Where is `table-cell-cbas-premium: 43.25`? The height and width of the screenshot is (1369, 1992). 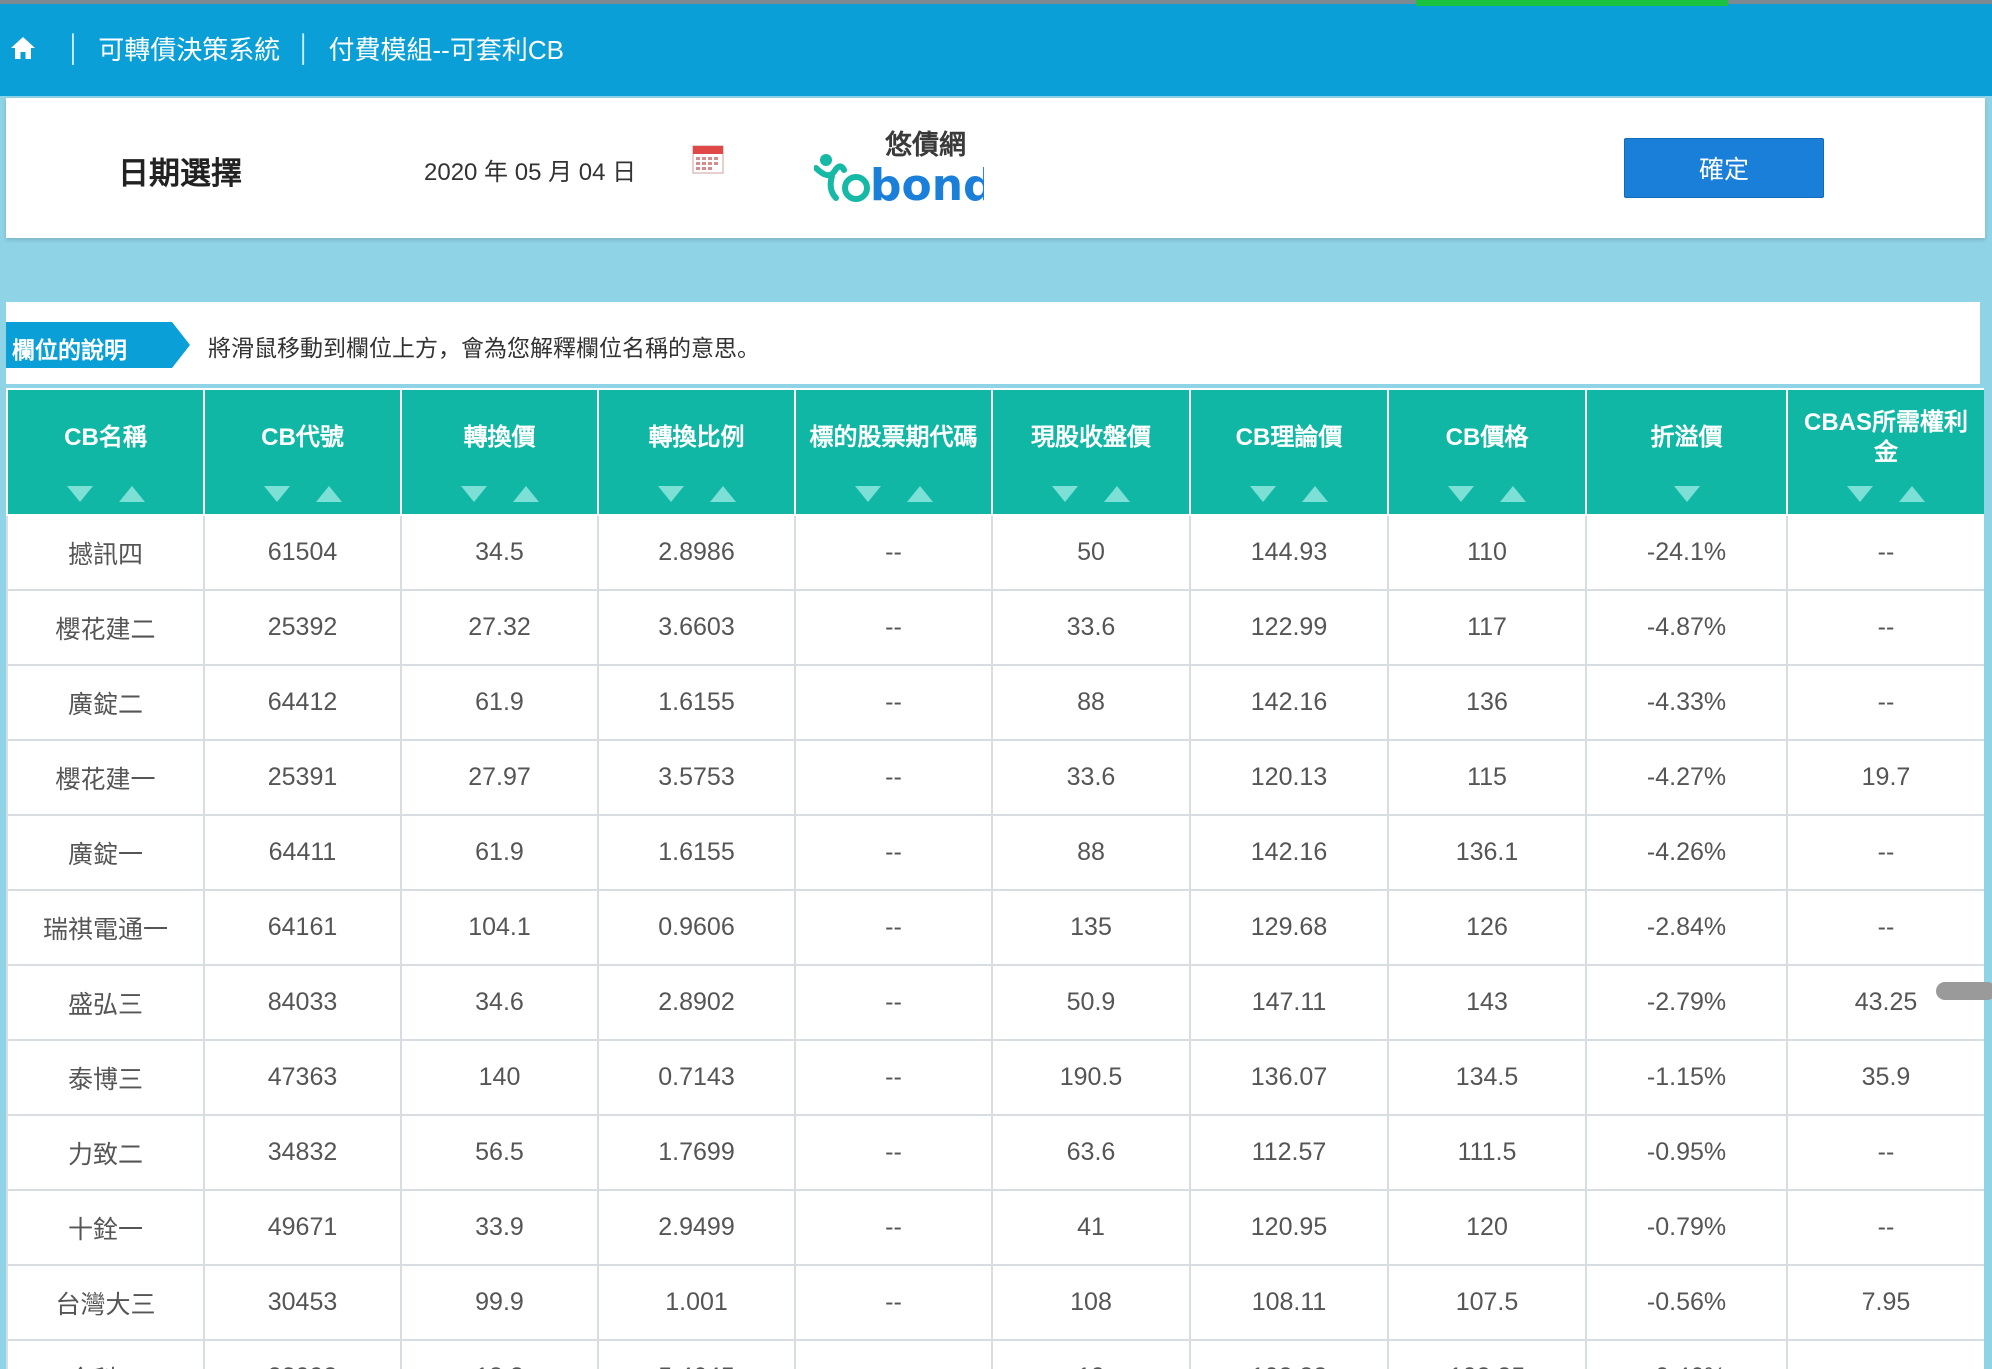 table-cell-cbas-premium: 43.25 is located at coordinates (1885, 1002).